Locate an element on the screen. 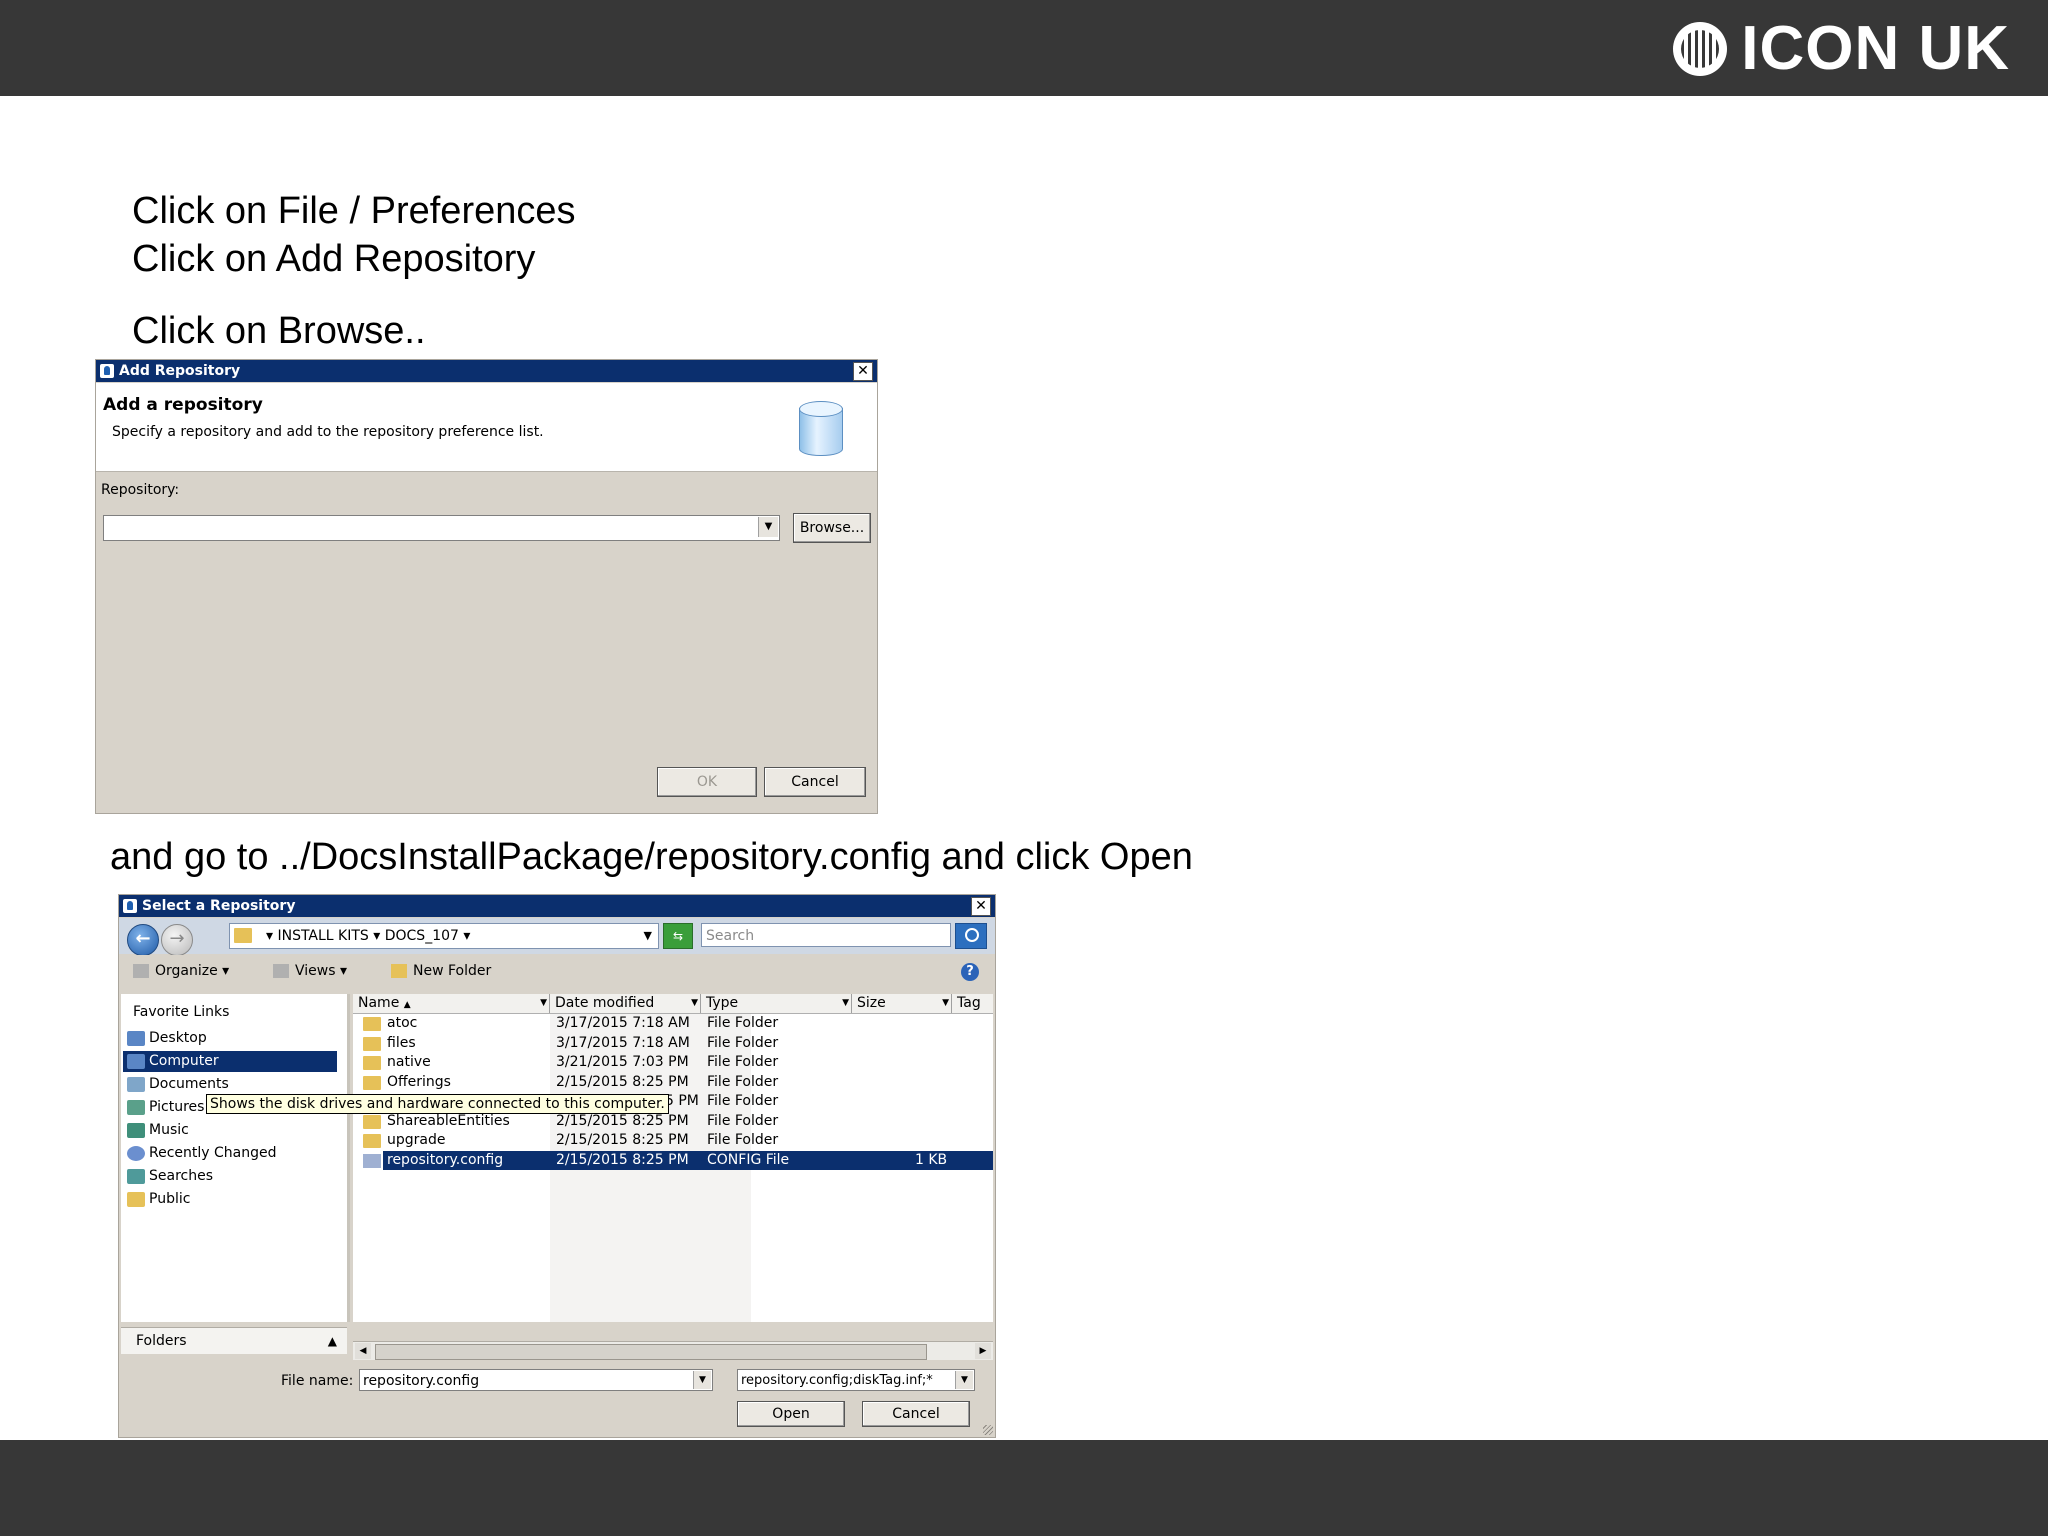 This screenshot has width=2048, height=1536. back-arrow-icon: ← is located at coordinates (143, 940).